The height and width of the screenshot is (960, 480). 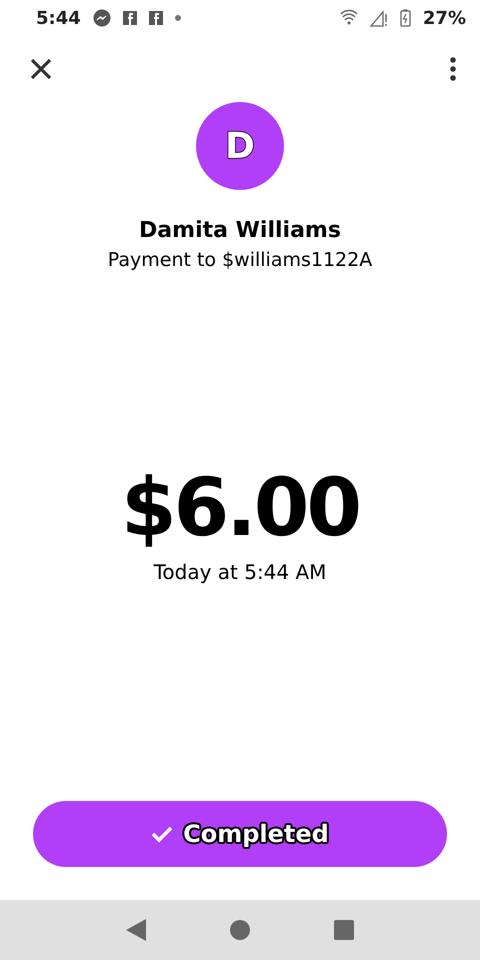 I want to click on status-time: 5:44, so click(x=58, y=18).